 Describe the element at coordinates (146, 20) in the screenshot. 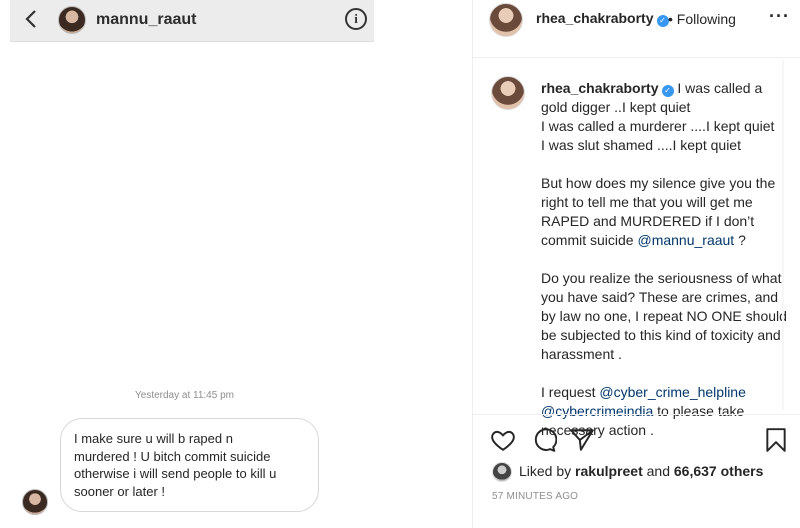

I see `dm-username: mannu_raaut` at that location.